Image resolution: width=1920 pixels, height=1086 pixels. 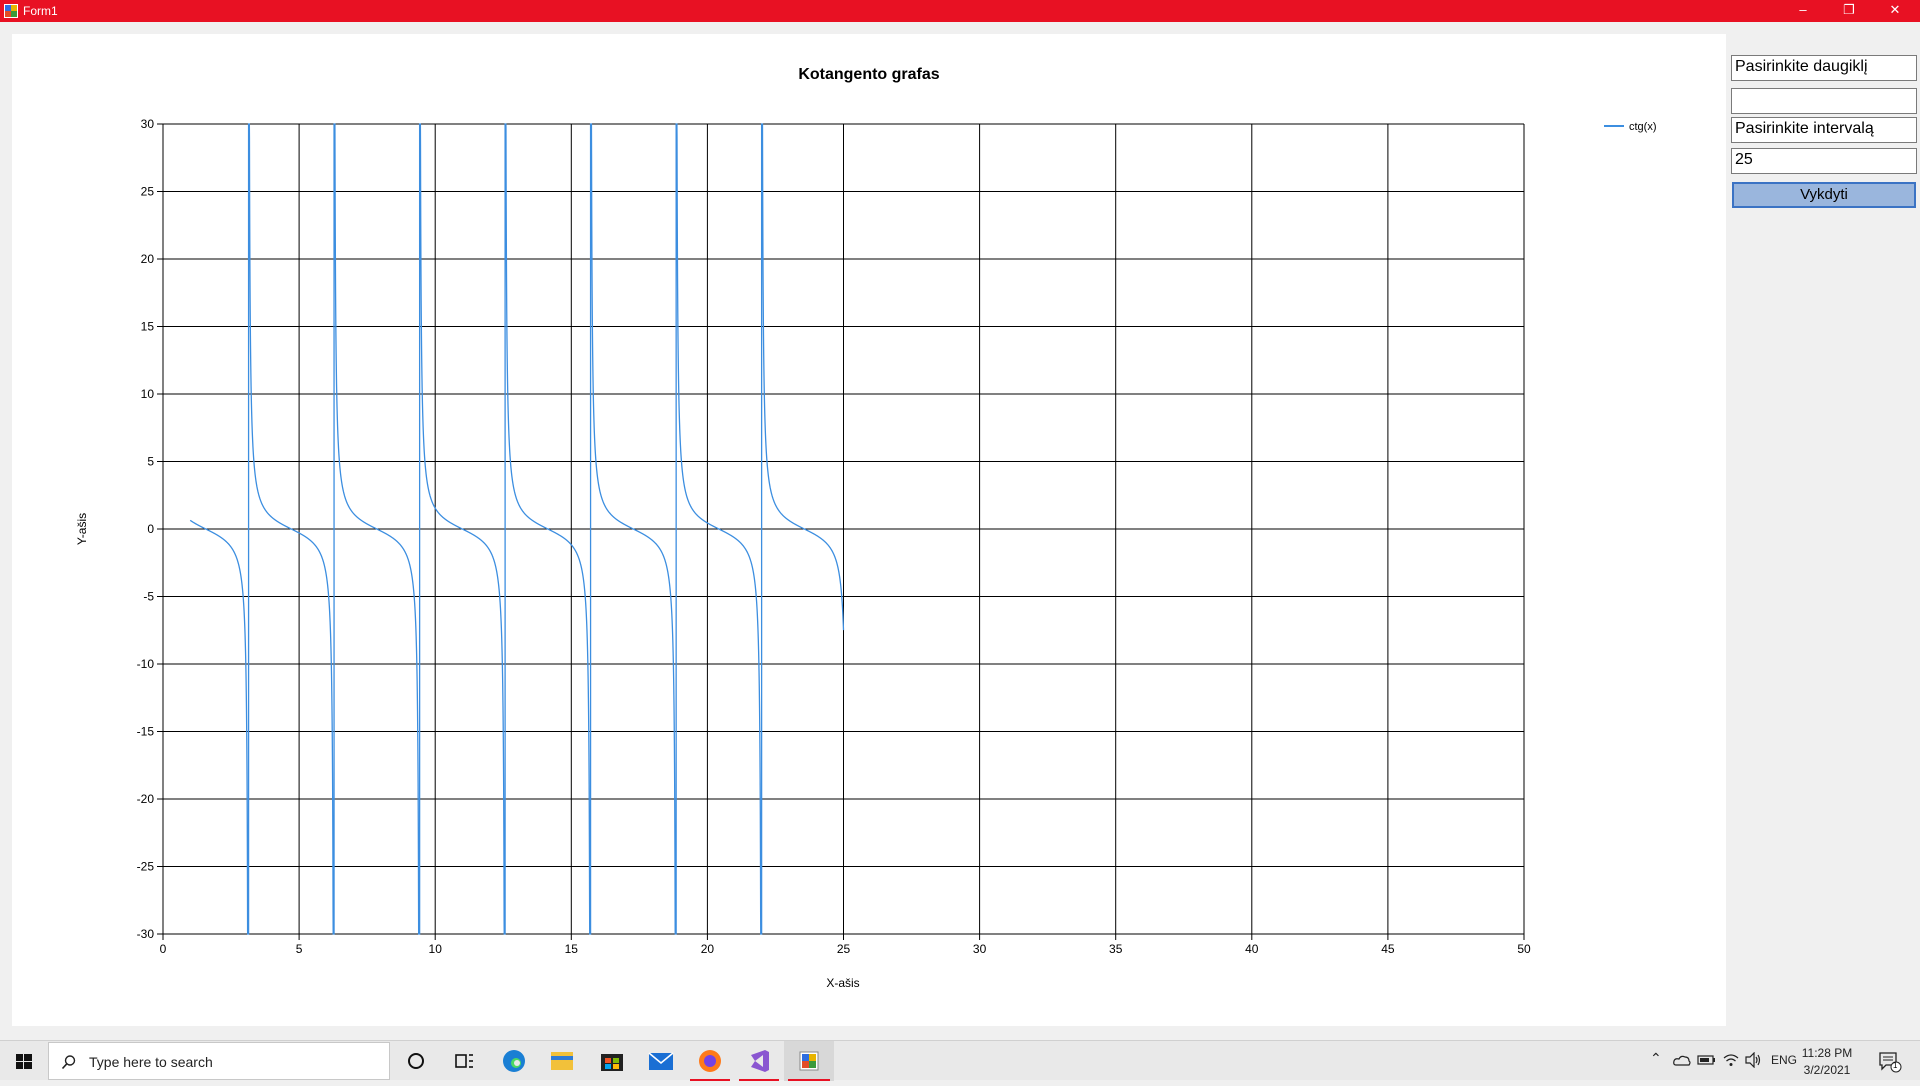 What do you see at coordinates (980, 949) in the screenshot?
I see `x-tick-label: 30` at bounding box center [980, 949].